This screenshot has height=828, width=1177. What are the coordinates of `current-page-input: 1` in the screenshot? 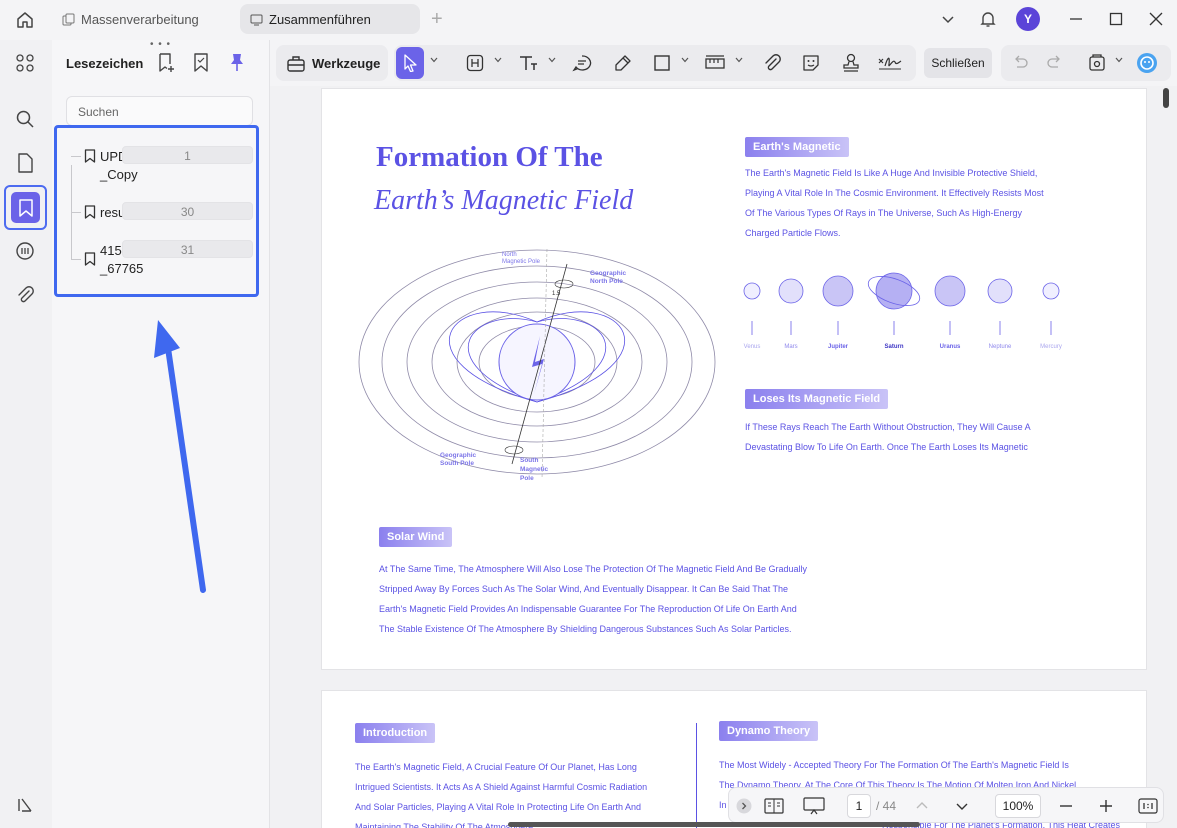 It's located at (859, 806).